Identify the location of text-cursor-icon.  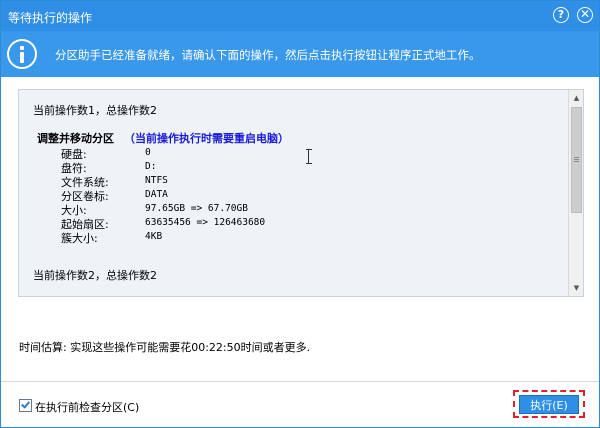
(309, 157).